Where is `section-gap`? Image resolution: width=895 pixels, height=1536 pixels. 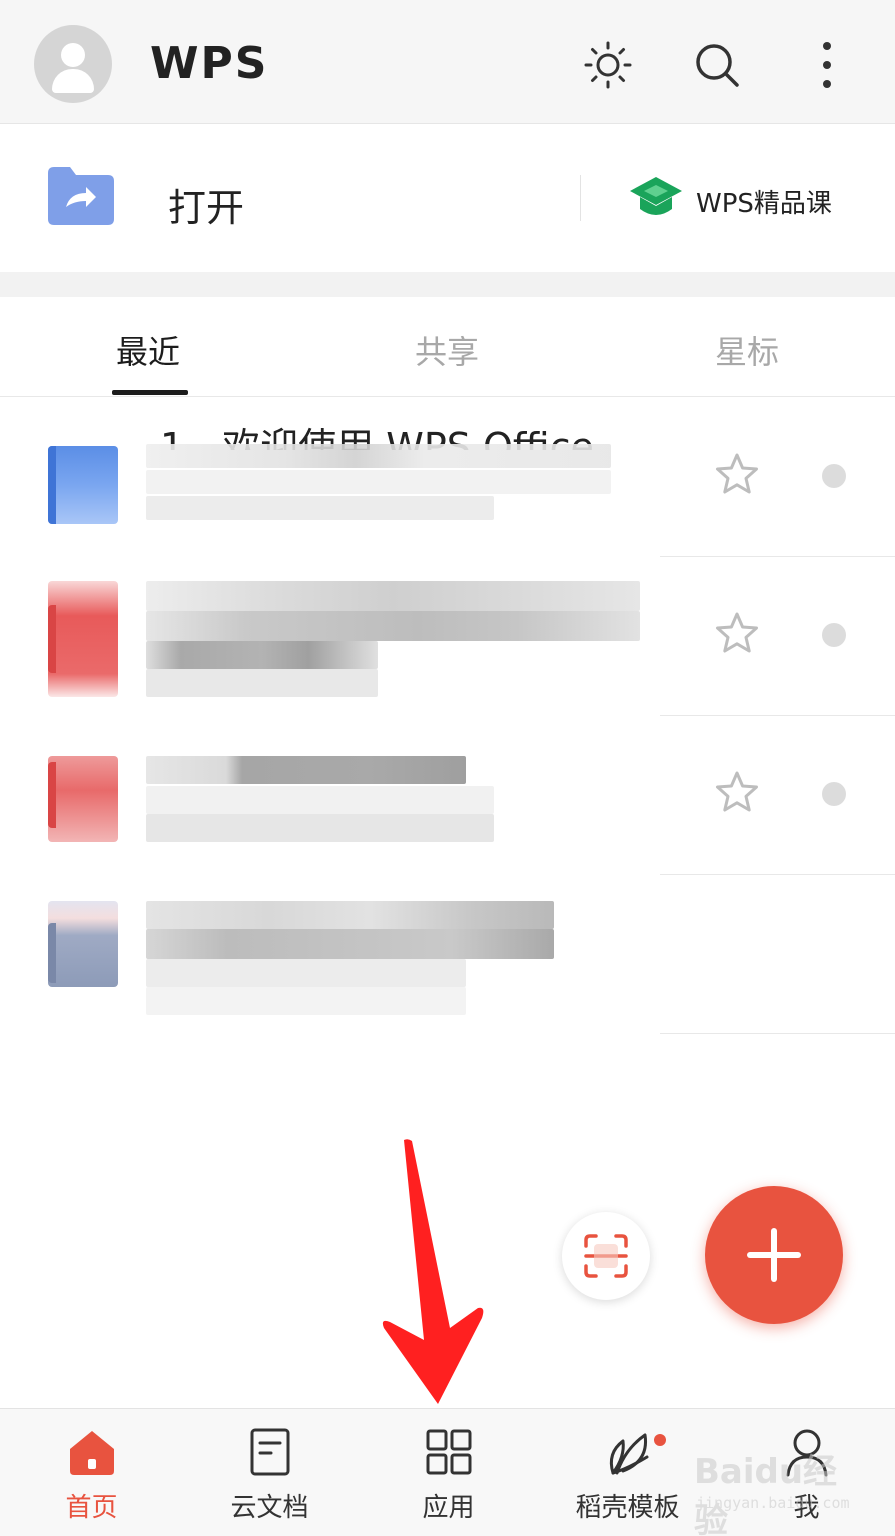 section-gap is located at coordinates (447, 284).